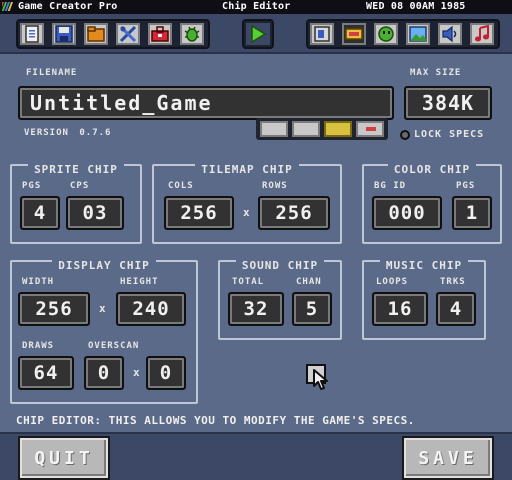 The height and width of the screenshot is (480, 512). I want to click on display-draws-label: DRAWS, so click(38, 346).